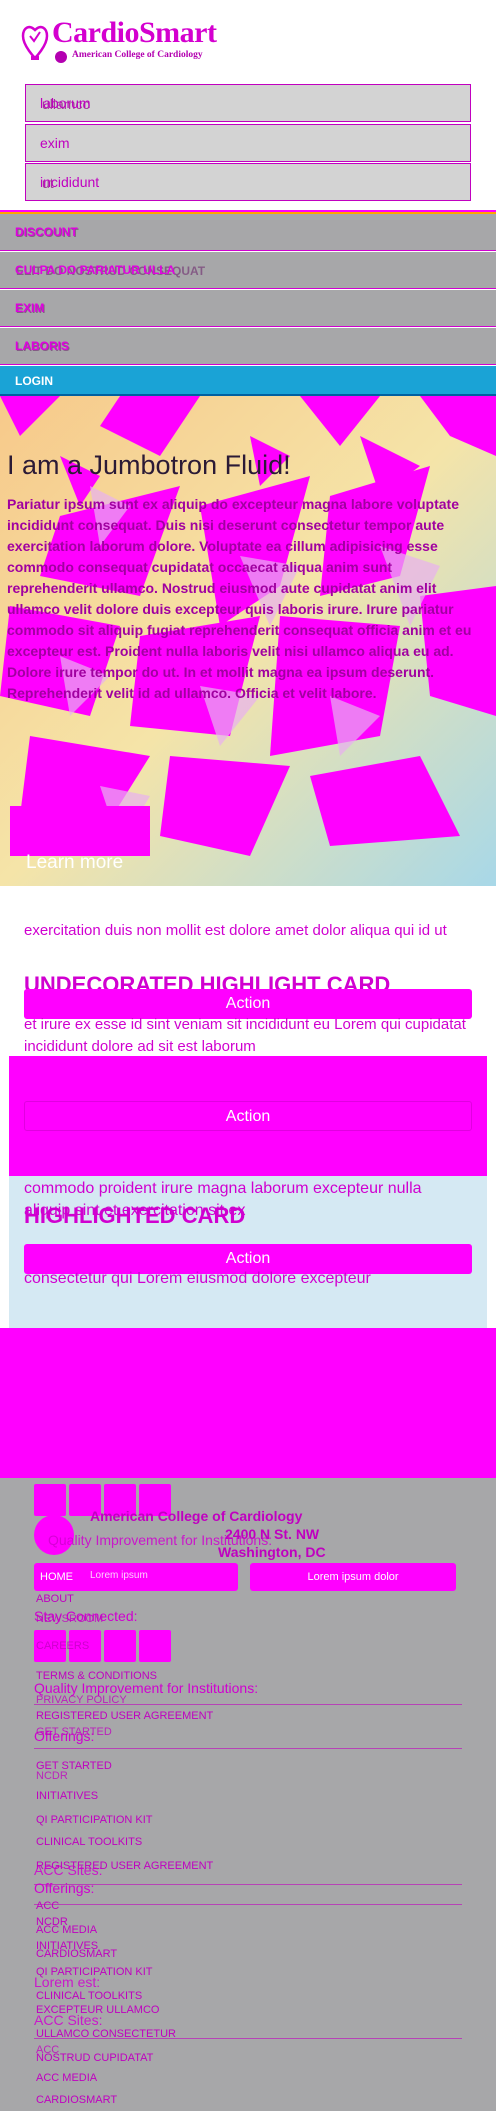  What do you see at coordinates (64, 1888) in the screenshot?
I see `offerings-heading-2: Offerings:` at bounding box center [64, 1888].